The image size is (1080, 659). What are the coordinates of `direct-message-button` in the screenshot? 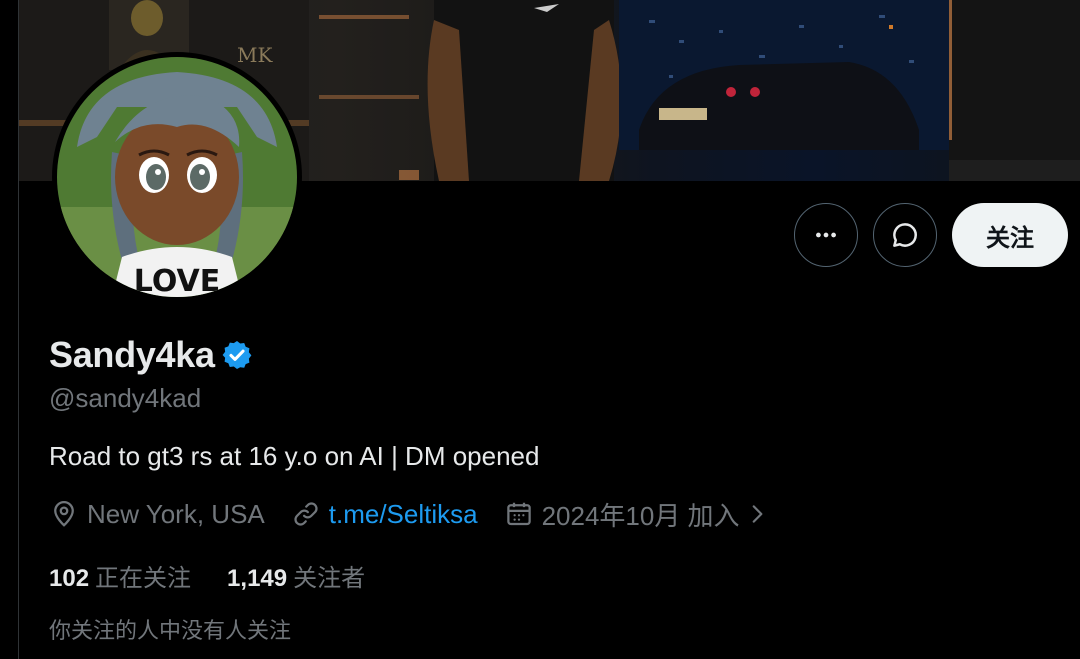 It's located at (905, 235).